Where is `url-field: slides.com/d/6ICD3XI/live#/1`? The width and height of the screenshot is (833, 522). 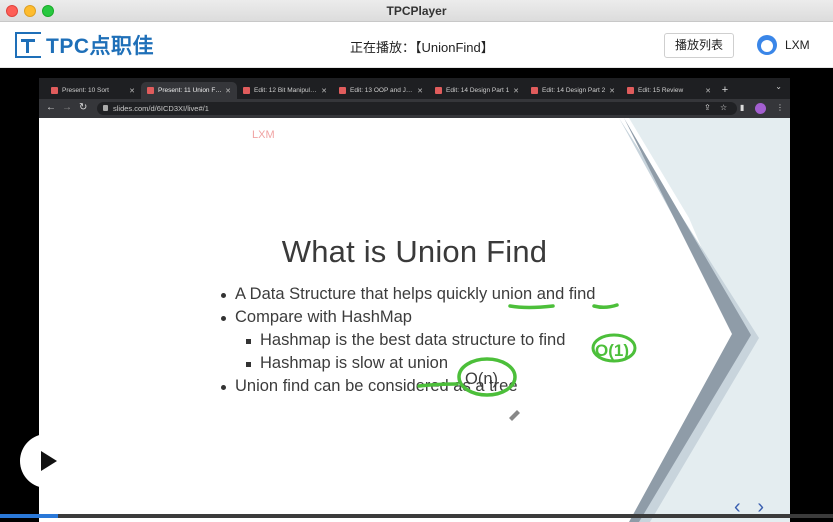 url-field: slides.com/d/6ICD3XI/live#/1 is located at coordinates (417, 108).